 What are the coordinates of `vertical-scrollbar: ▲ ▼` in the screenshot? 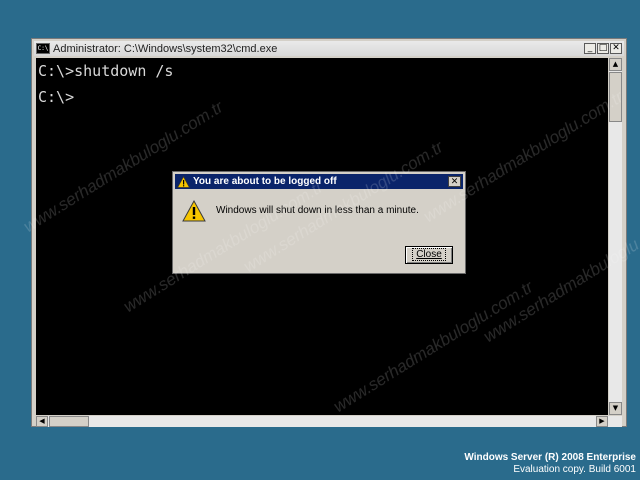 It's located at (615, 236).